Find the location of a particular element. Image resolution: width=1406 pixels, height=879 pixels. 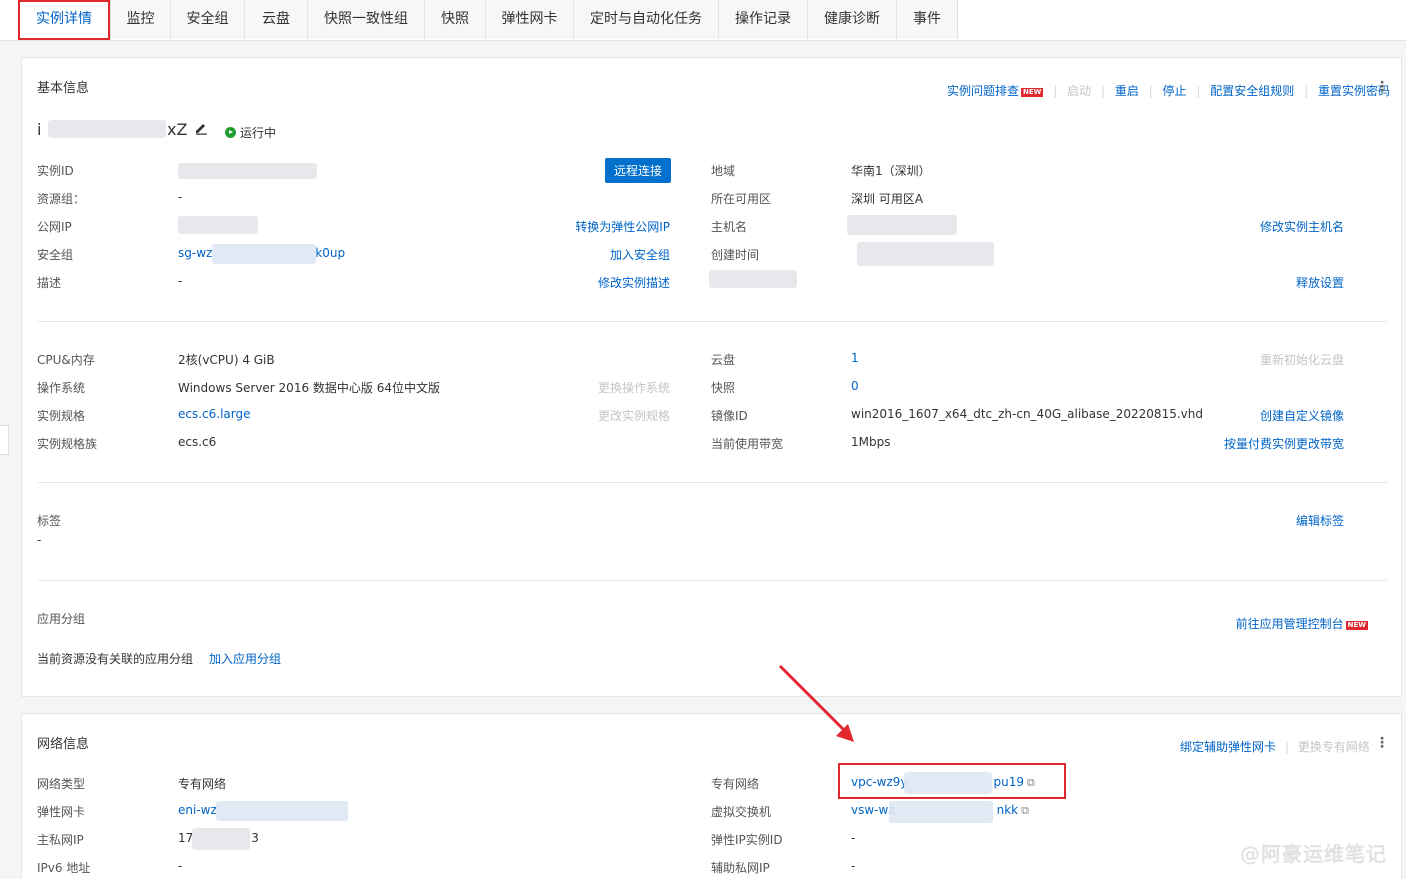

os-value: Windows Server 2016 数据中心版 64位中文版 is located at coordinates (309, 388).